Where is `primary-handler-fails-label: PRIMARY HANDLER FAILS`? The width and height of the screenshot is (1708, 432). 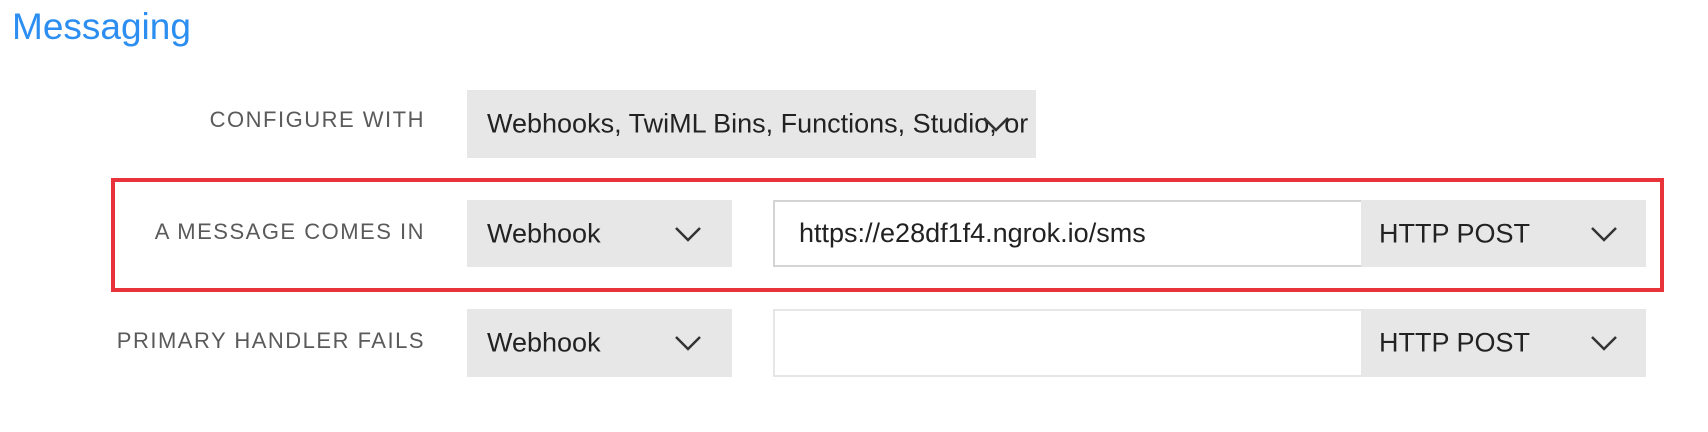
primary-handler-fails-label: PRIMARY HANDLER FAILS is located at coordinates (270, 340).